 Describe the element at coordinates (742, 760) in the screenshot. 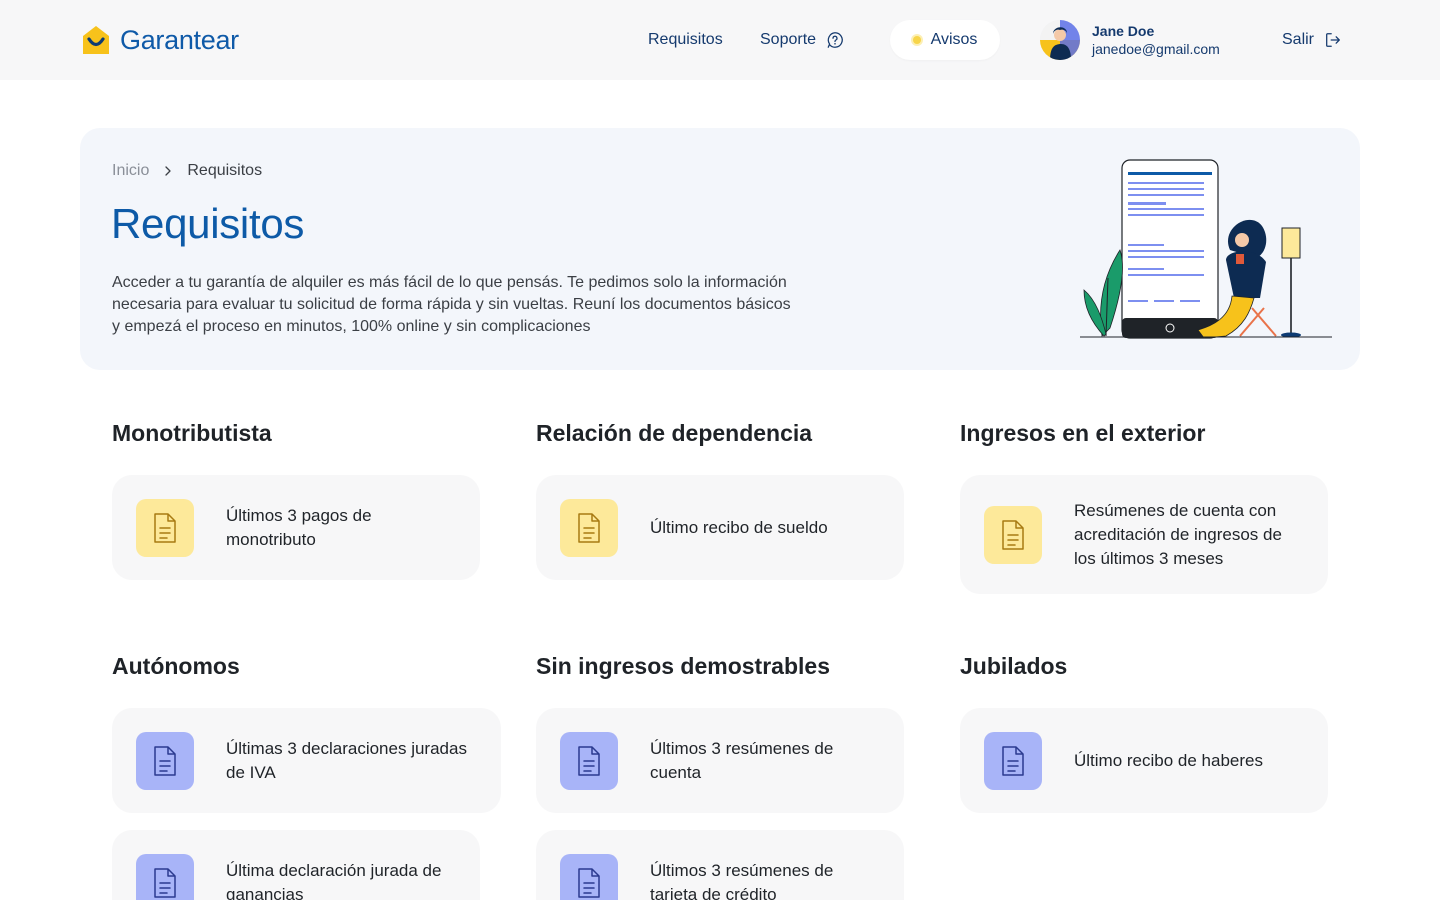

I see `requirement-text: Últimos 3 resúmenes de cuenta` at that location.